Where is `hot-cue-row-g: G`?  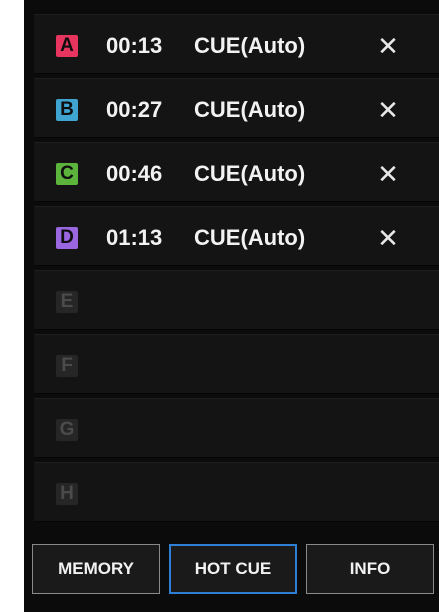 hot-cue-row-g: G is located at coordinates (236, 428).